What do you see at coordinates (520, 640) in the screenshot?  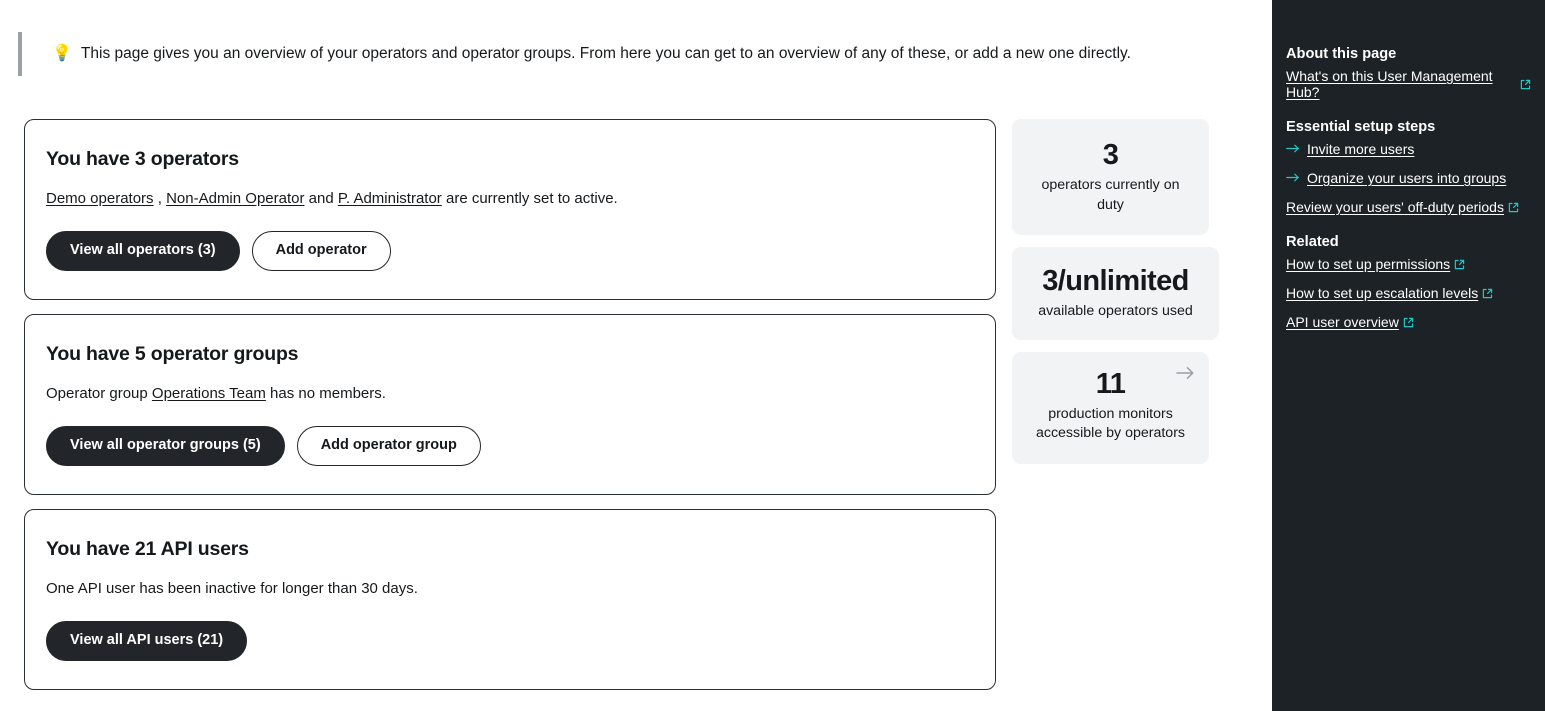 I see `api-users-card-actions: View all API users (21)` at bounding box center [520, 640].